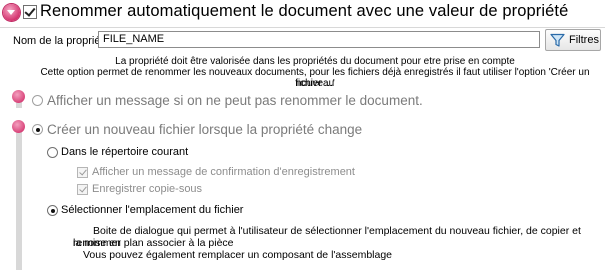 The width and height of the screenshot is (605, 270). Describe the element at coordinates (584, 40) in the screenshot. I see `filters-button-label: Filtres` at that location.